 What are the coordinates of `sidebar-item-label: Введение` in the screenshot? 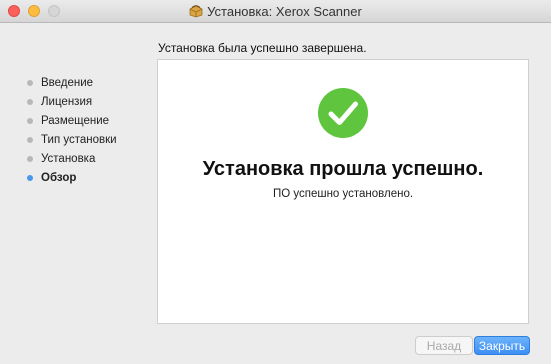 It's located at (67, 83).